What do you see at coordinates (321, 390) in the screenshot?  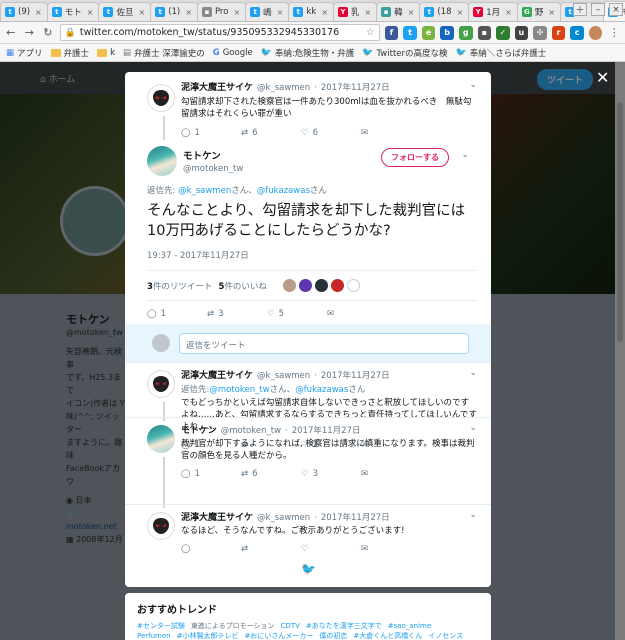 I see `mention-link: @fukazawas` at bounding box center [321, 390].